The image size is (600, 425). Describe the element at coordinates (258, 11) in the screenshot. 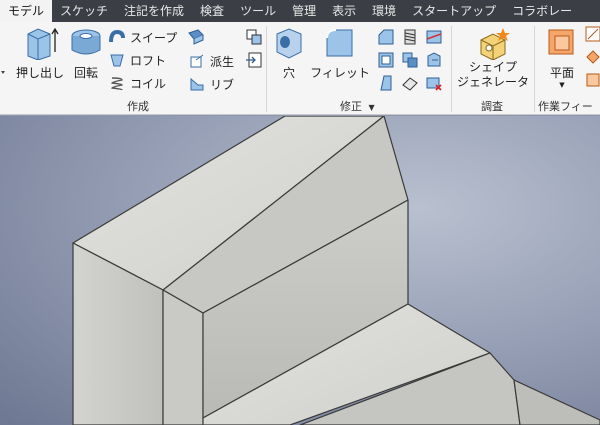

I see `ribbon-tab-4: ツール` at that location.